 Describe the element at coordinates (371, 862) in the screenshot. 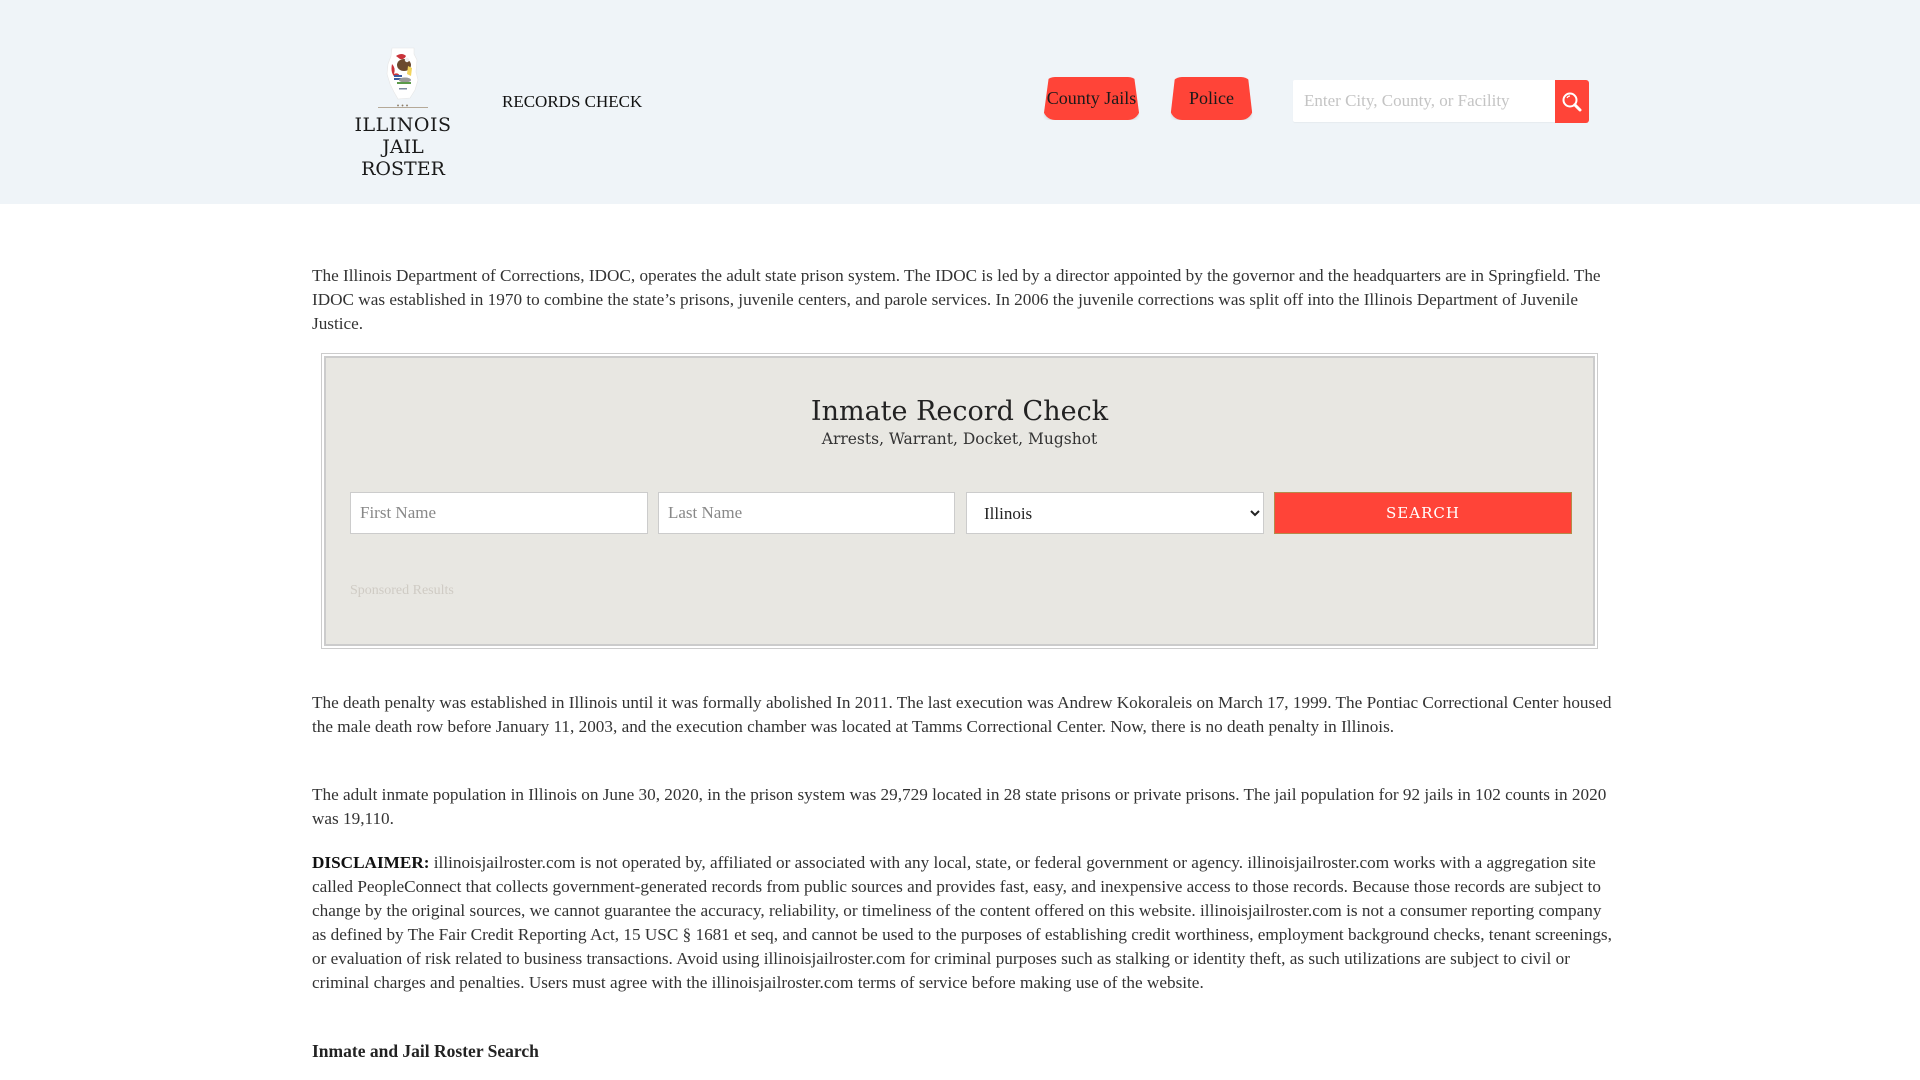

I see `disclaimer-label: DISCLAIMER:` at that location.